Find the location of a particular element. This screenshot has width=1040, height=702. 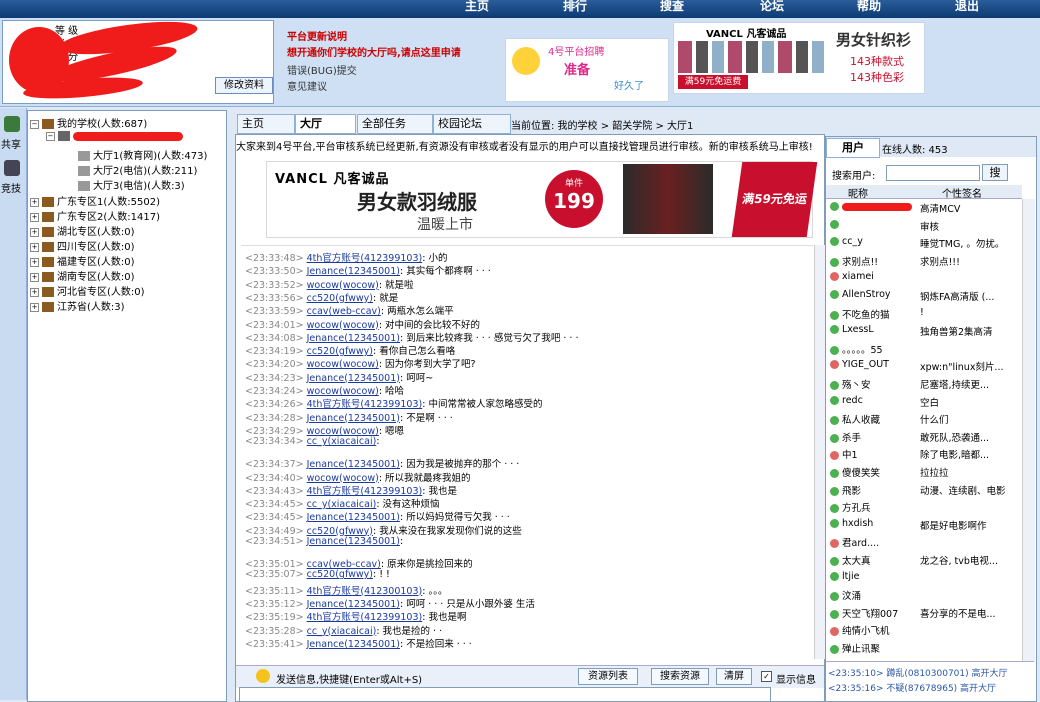

user-row: 私人收藏 什么们 is located at coordinates (925, 419).